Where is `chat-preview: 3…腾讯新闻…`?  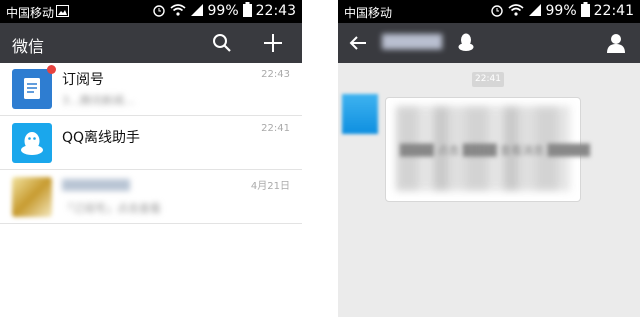 chat-preview: 3…腾讯新闻… is located at coordinates (98, 100).